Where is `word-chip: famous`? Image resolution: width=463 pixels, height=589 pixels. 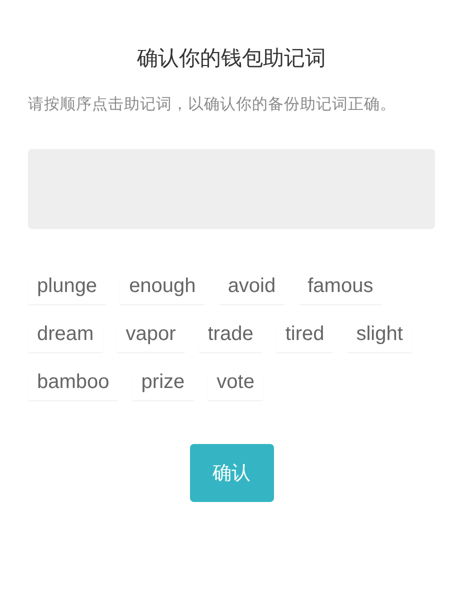
word-chip: famous is located at coordinates (340, 288).